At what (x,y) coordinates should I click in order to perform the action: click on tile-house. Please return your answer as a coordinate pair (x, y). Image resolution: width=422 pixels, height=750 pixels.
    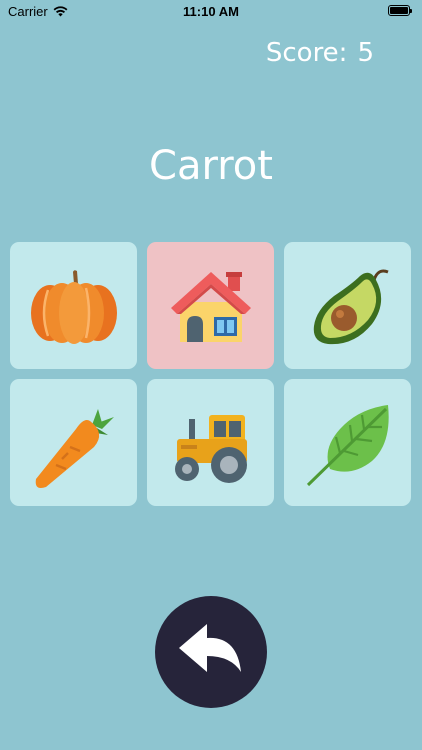
    Looking at the image, I should click on (210, 305).